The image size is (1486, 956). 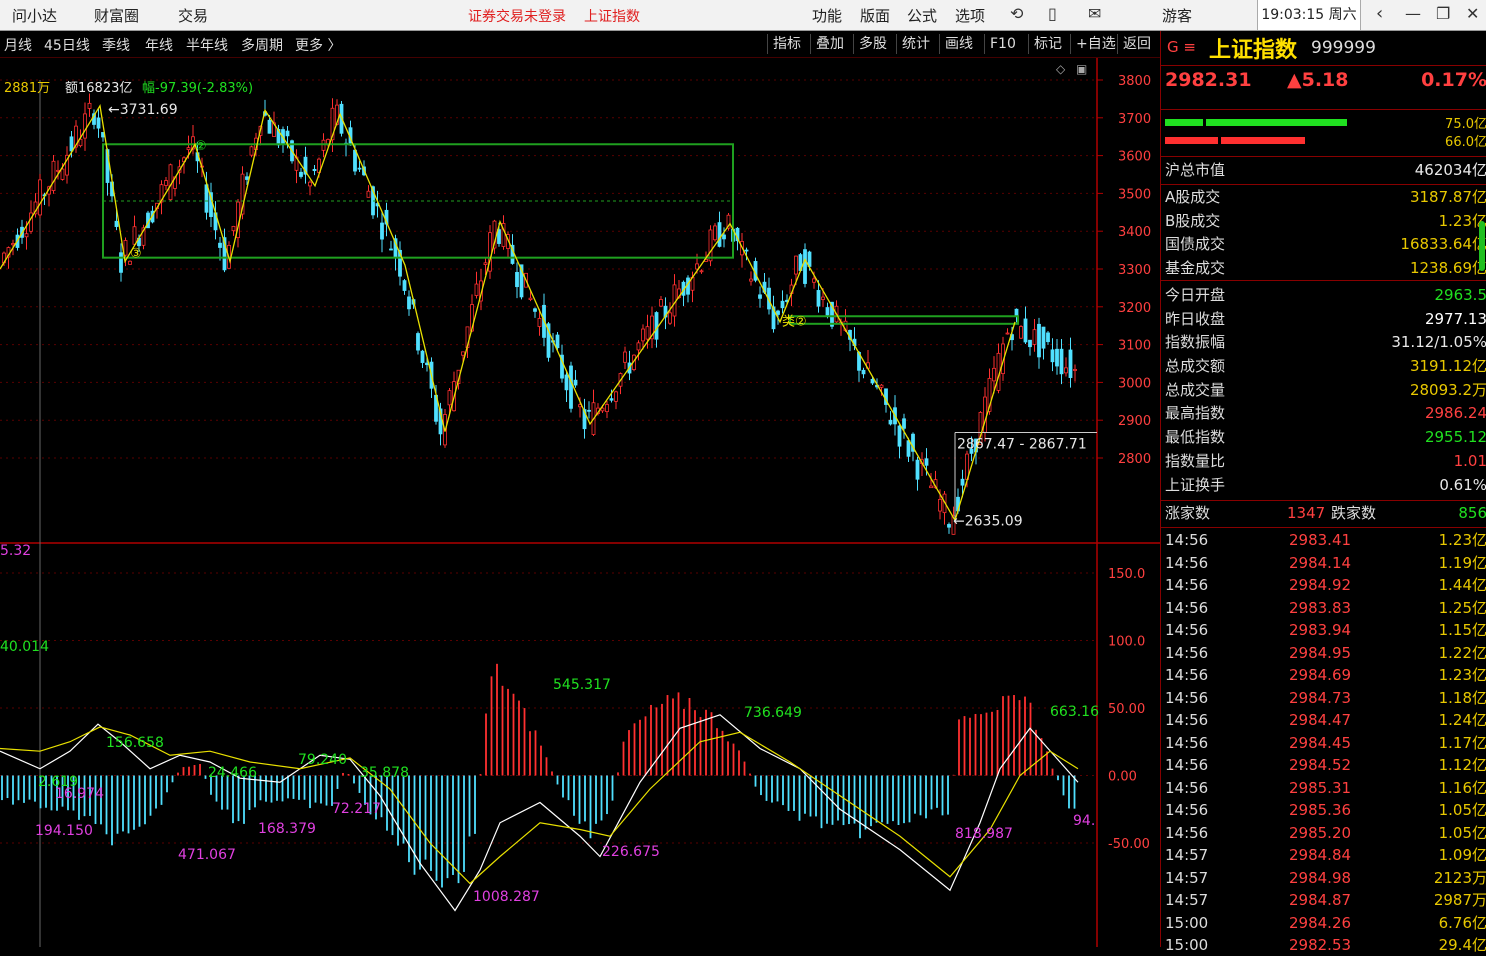 What do you see at coordinates (27, 88) in the screenshot?
I see `info-volume: 2881万` at bounding box center [27, 88].